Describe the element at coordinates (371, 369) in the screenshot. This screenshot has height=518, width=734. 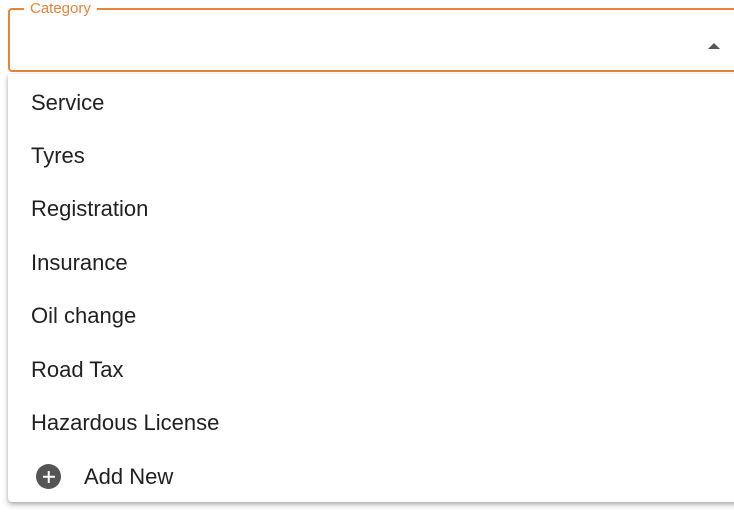
I see `menu-item-road-tax: Road Tax` at that location.